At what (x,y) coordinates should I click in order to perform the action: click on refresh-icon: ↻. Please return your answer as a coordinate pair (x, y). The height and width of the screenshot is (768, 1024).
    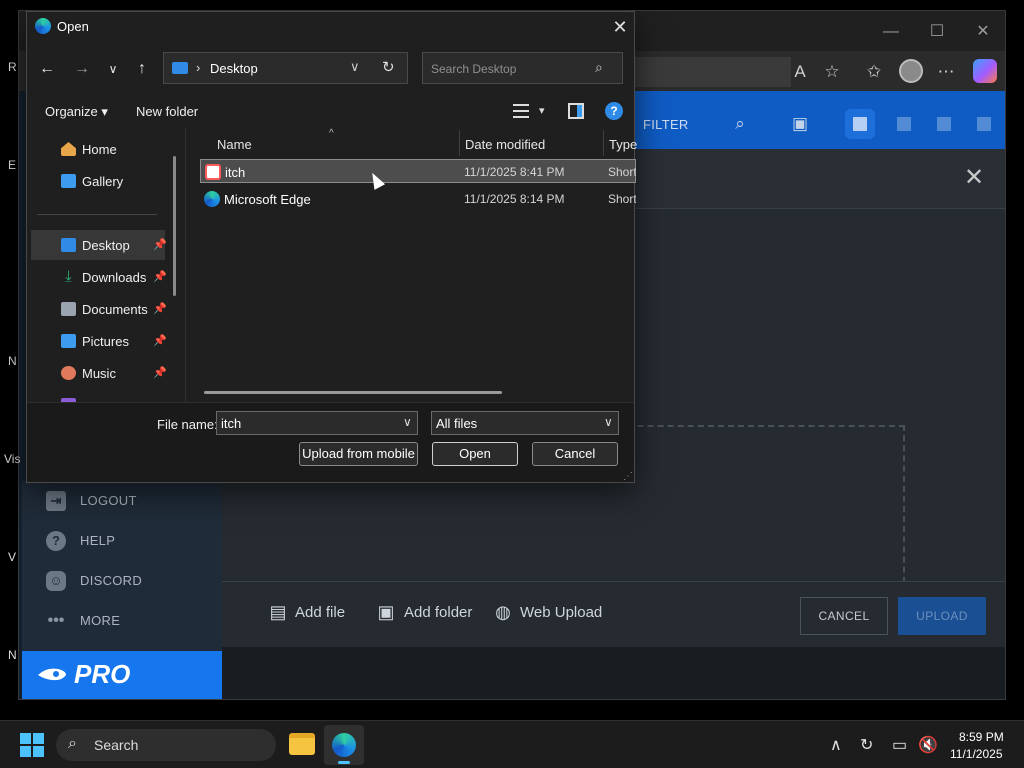
    Looking at the image, I should click on (388, 67).